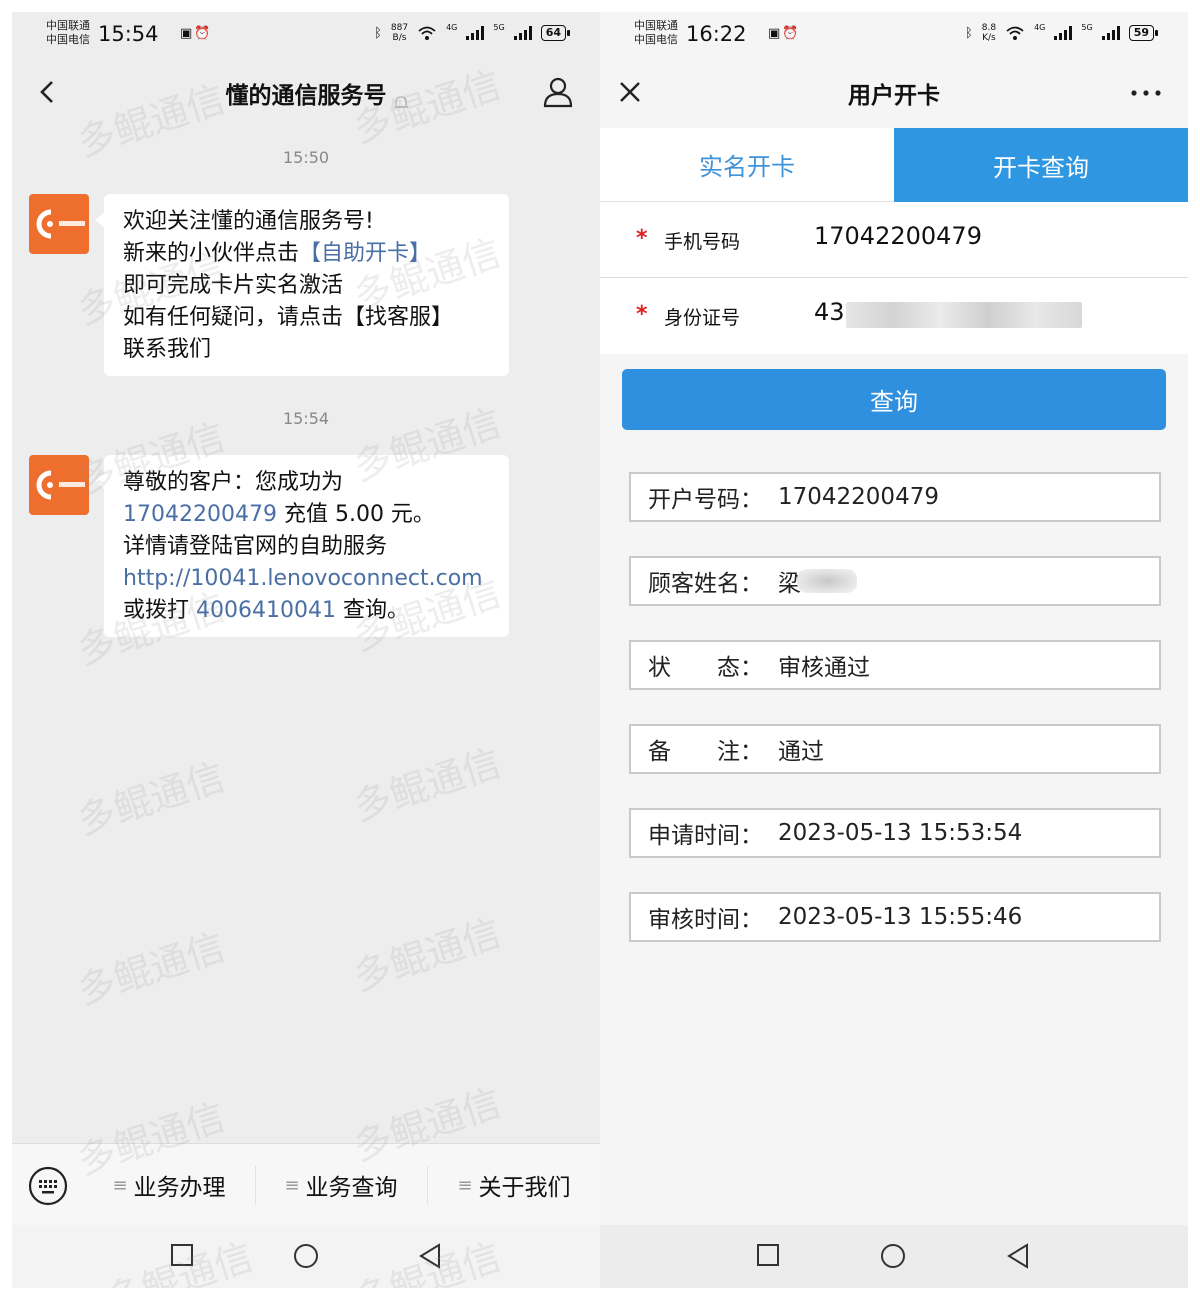 This screenshot has height=1300, width=1200. Describe the element at coordinates (372, 610) in the screenshot. I see `message-text: 查询。` at that location.